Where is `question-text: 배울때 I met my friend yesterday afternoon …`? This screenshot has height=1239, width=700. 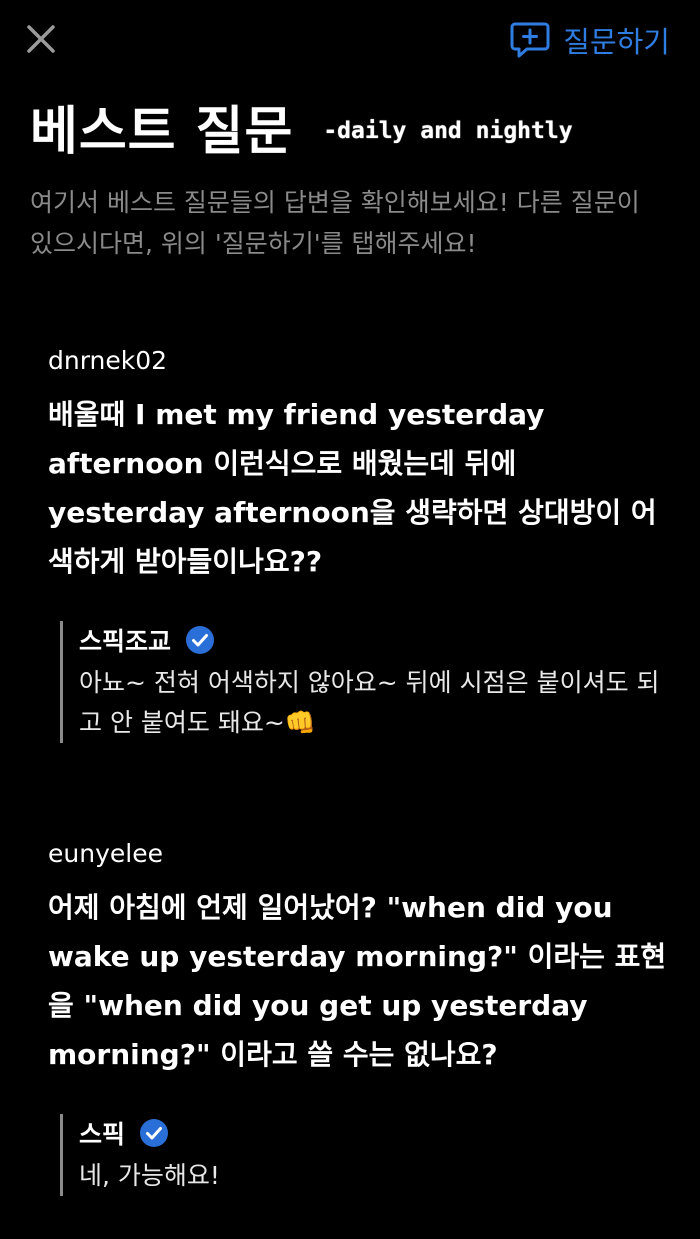
question-text: 배울때 I met my friend yesterday afternoon … is located at coordinates (352, 488).